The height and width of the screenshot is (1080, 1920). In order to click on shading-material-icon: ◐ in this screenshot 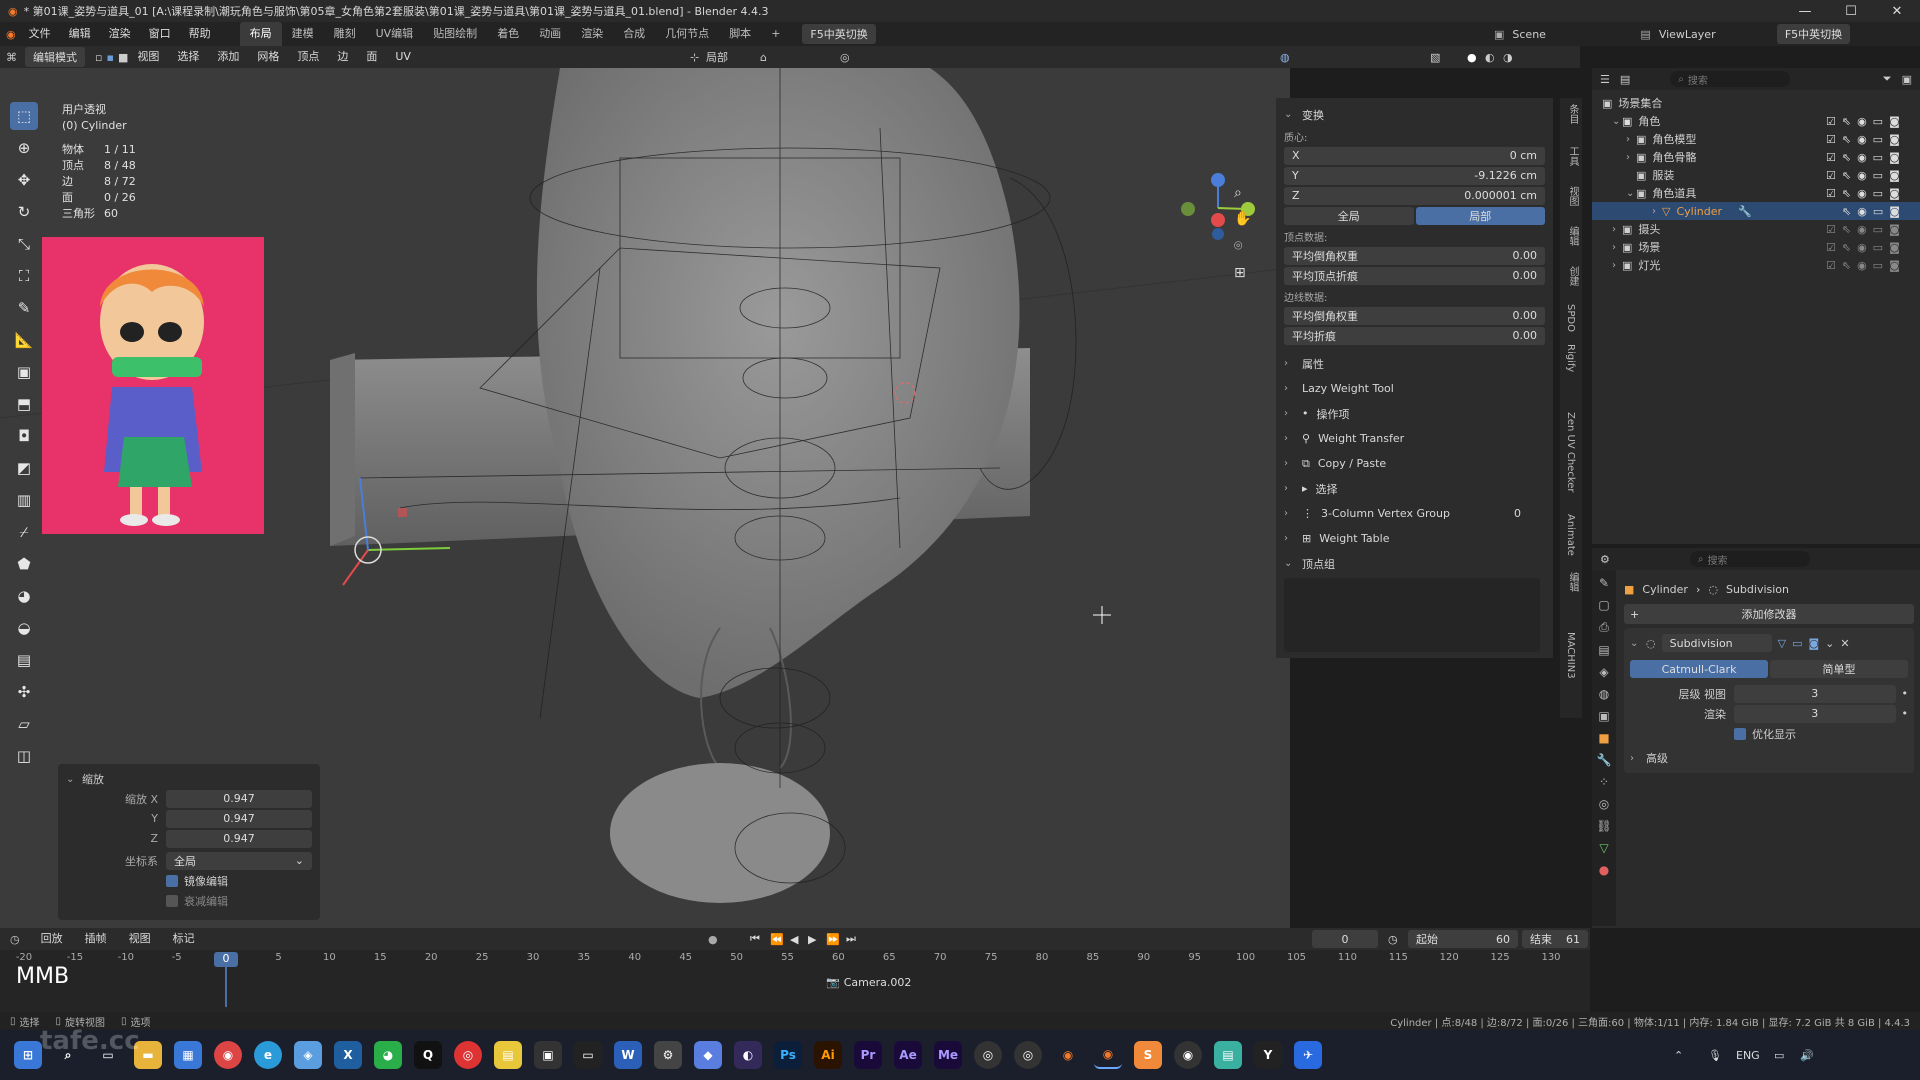, I will do `click(1490, 57)`.